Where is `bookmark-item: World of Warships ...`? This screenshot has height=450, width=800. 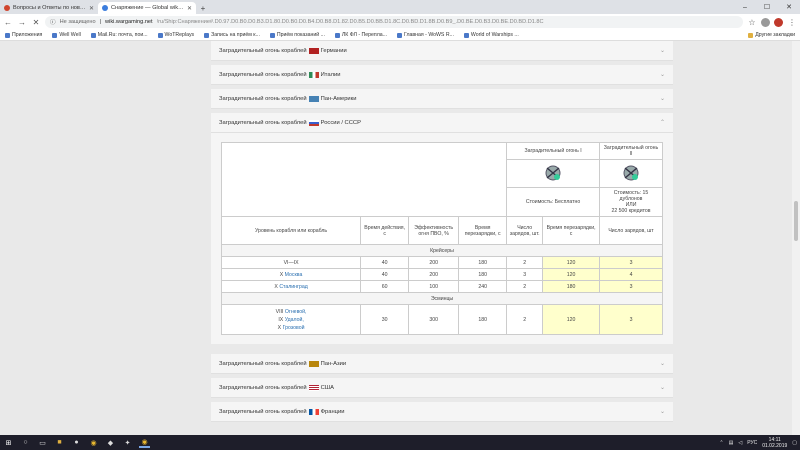 bookmark-item: World of Warships ... is located at coordinates (491, 35).